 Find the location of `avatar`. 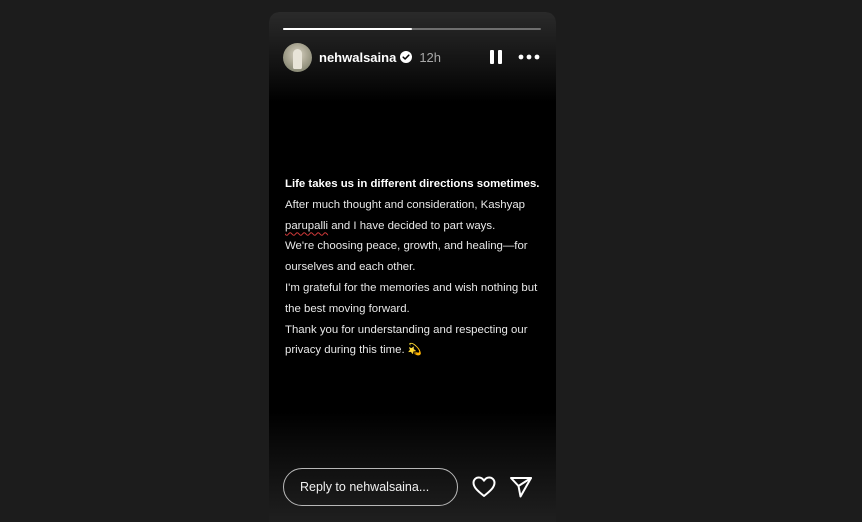

avatar is located at coordinates (297, 57).